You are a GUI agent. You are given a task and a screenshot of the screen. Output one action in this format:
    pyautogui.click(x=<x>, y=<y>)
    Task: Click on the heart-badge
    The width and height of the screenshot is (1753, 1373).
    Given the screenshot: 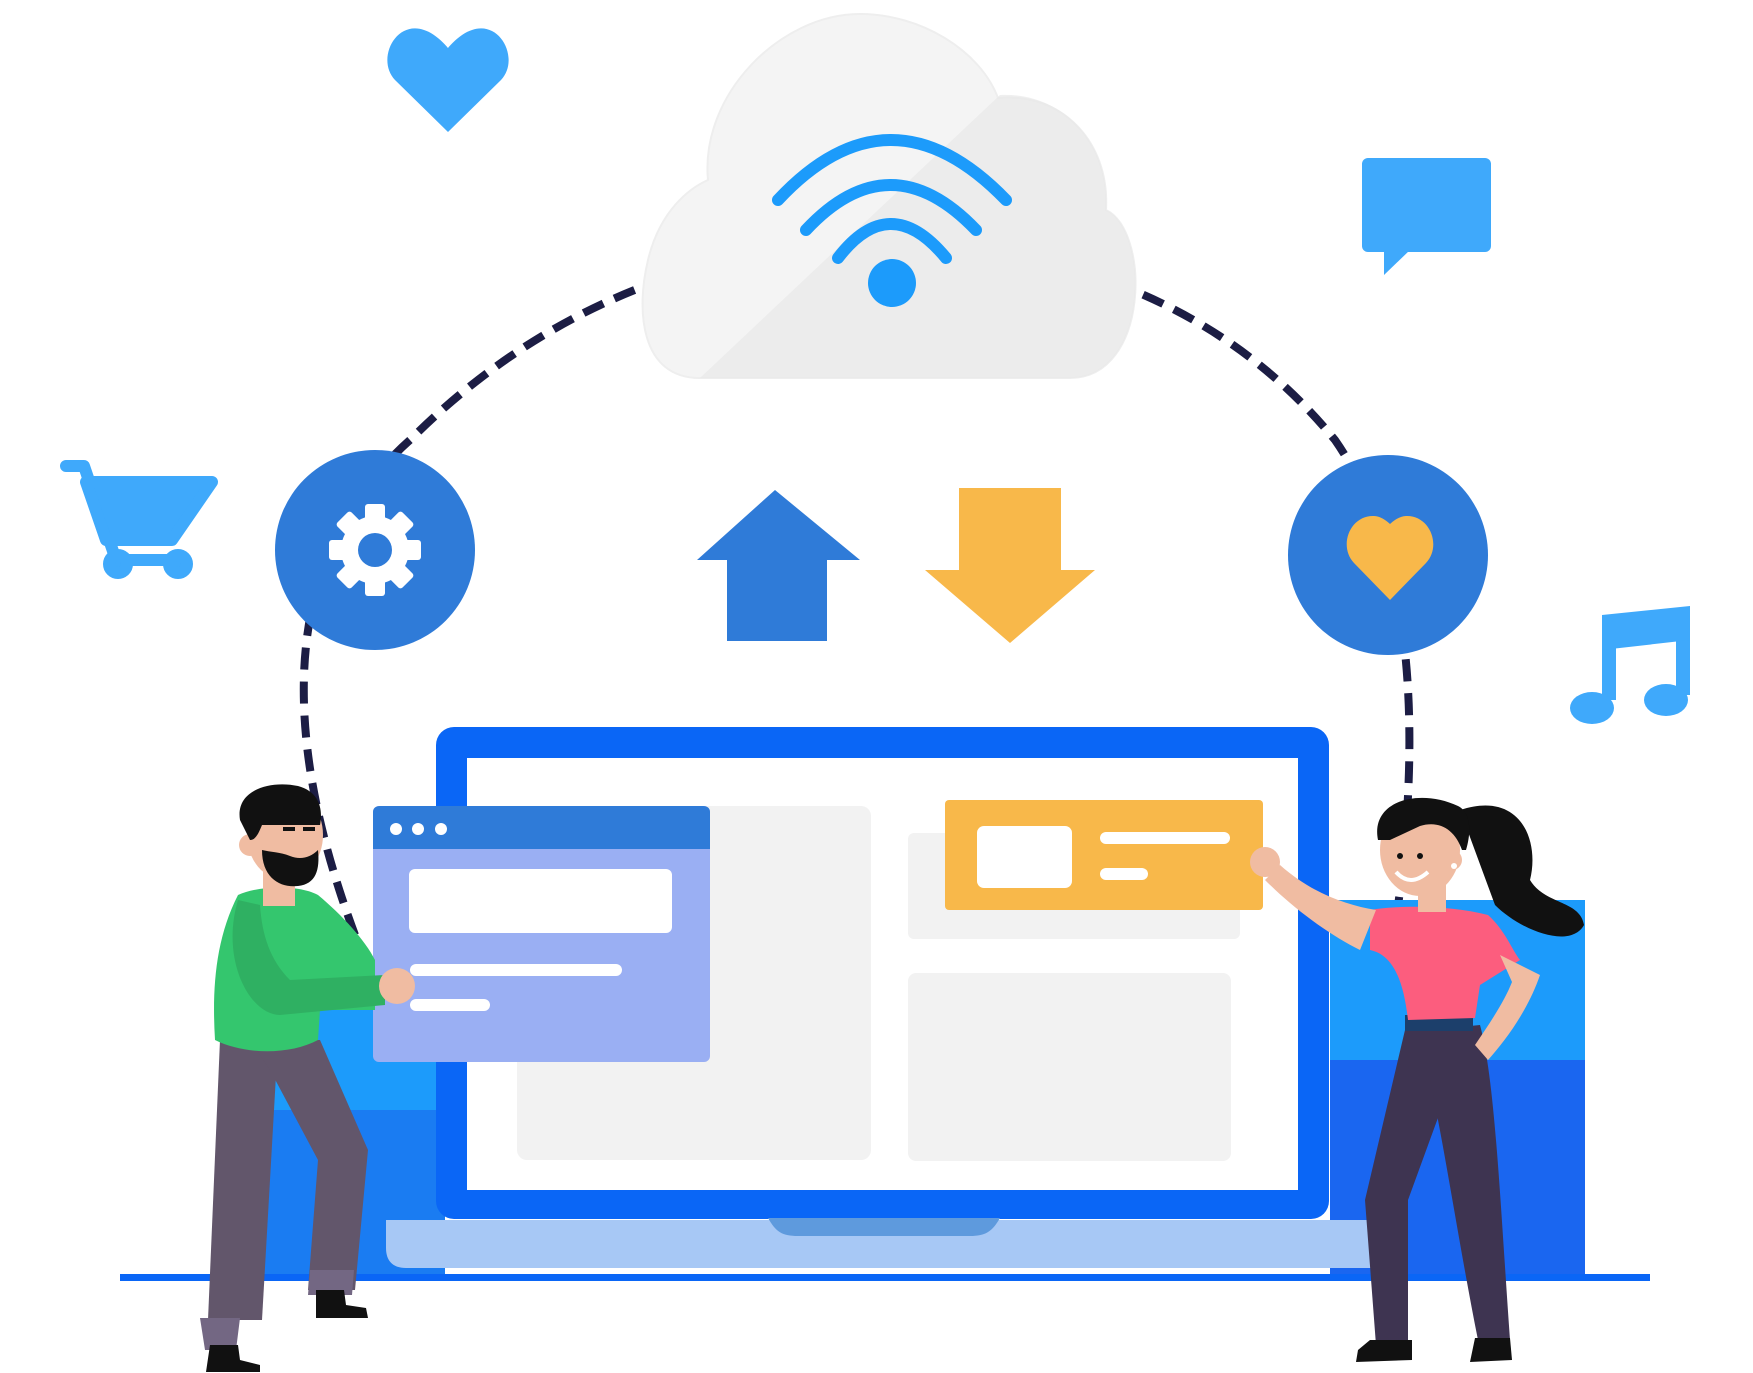 What is the action you would take?
    pyautogui.click(x=1388, y=555)
    